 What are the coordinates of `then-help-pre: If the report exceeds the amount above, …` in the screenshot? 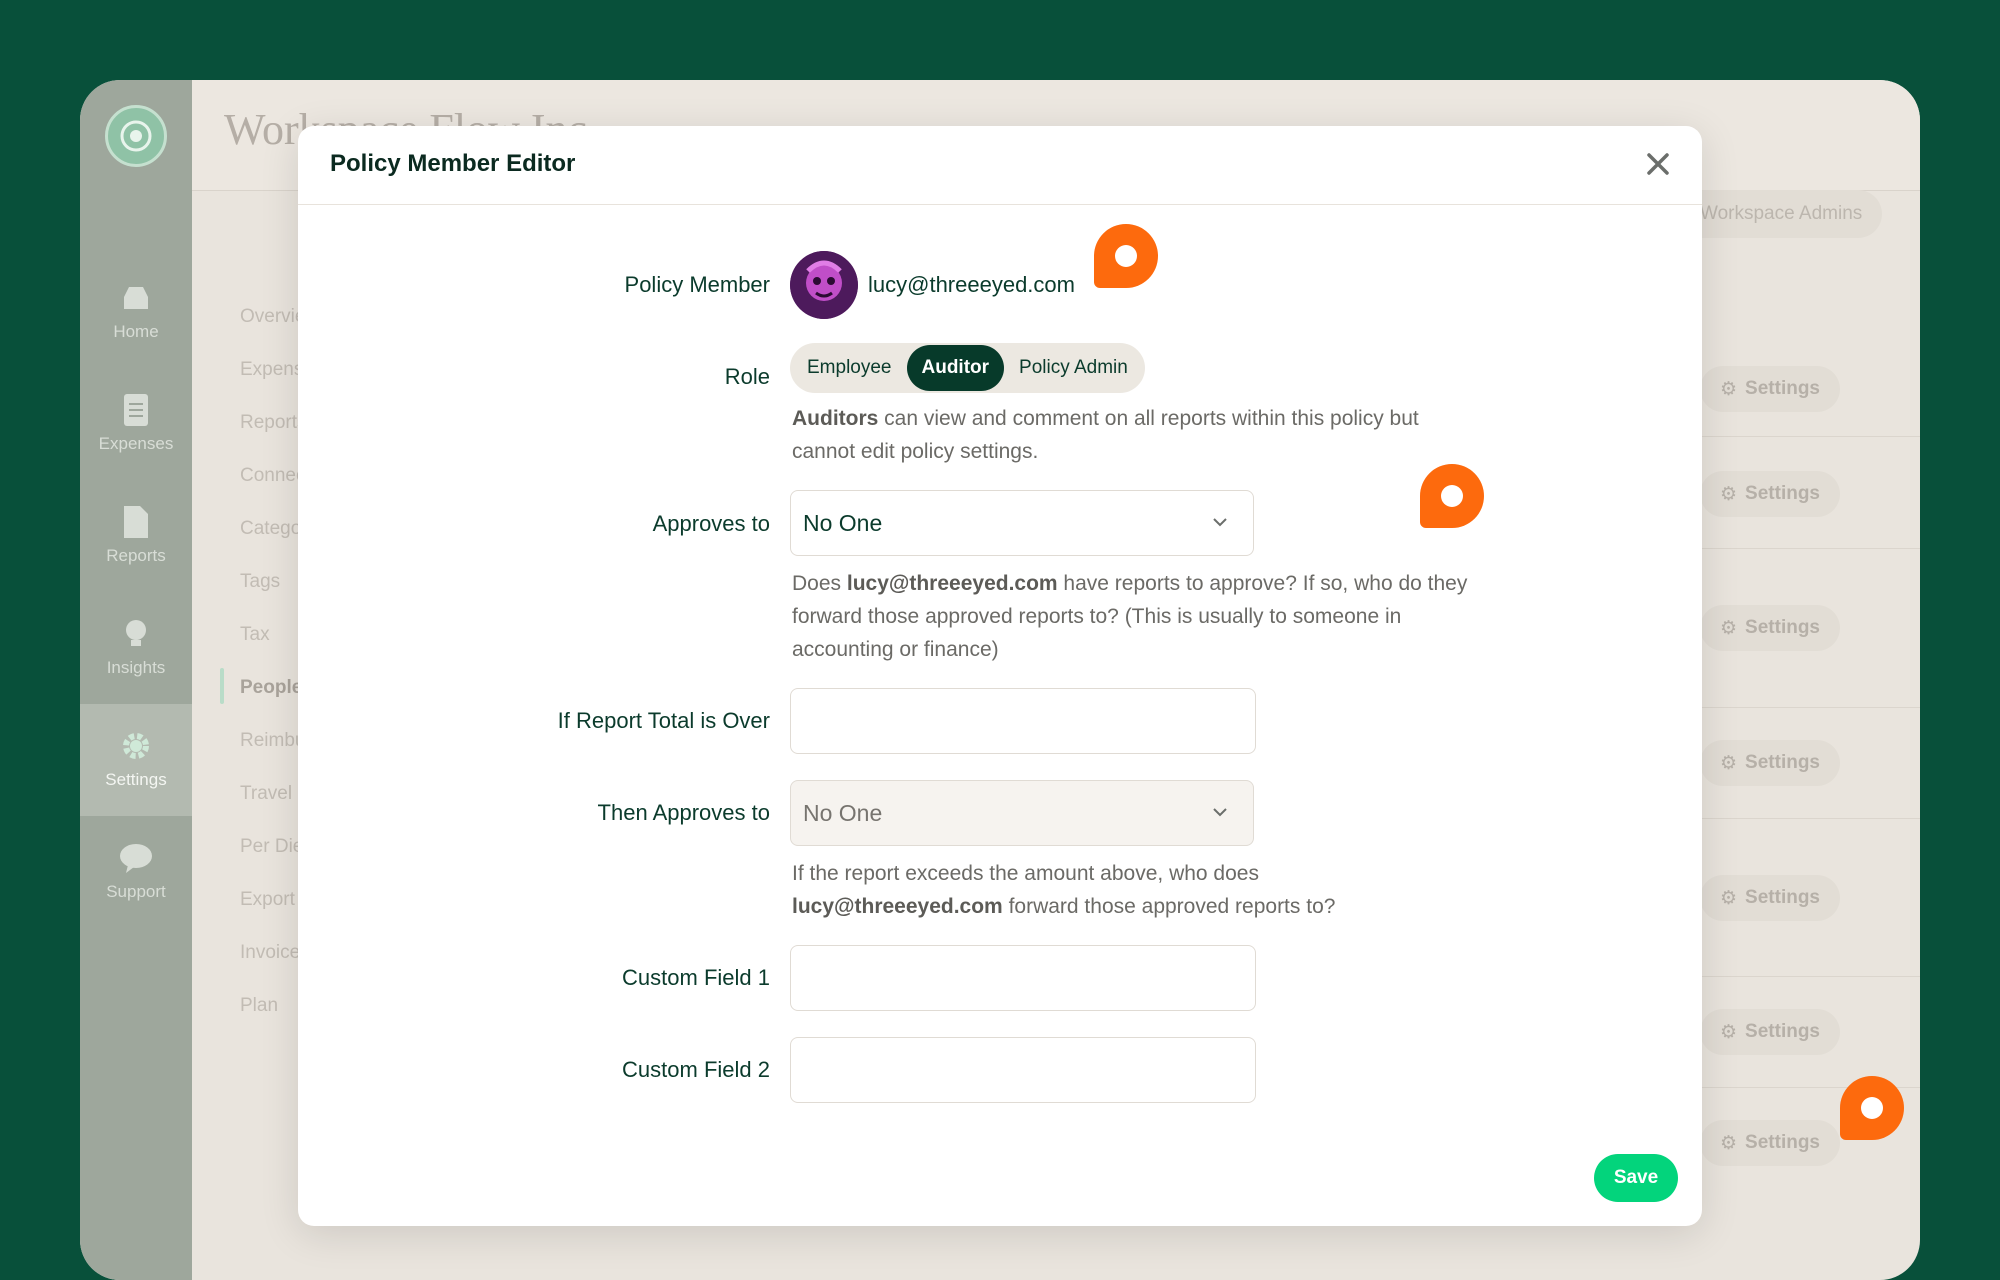 It's located at (1025, 873).